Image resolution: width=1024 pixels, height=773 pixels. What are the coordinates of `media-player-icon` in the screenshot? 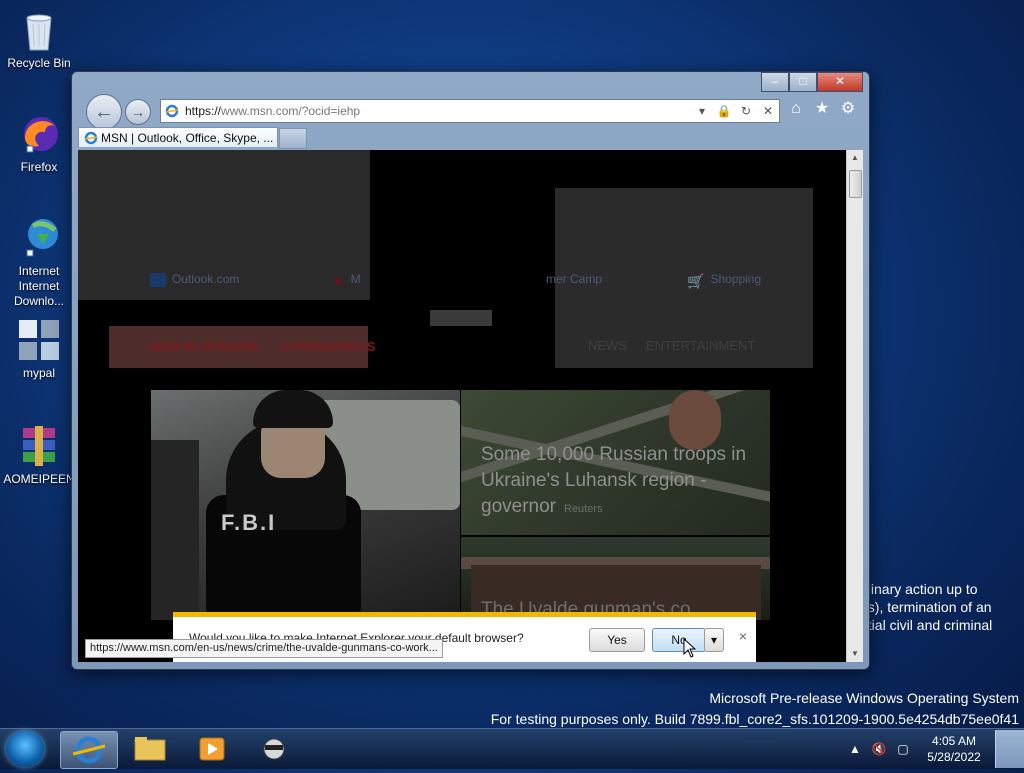 It's located at (212, 749).